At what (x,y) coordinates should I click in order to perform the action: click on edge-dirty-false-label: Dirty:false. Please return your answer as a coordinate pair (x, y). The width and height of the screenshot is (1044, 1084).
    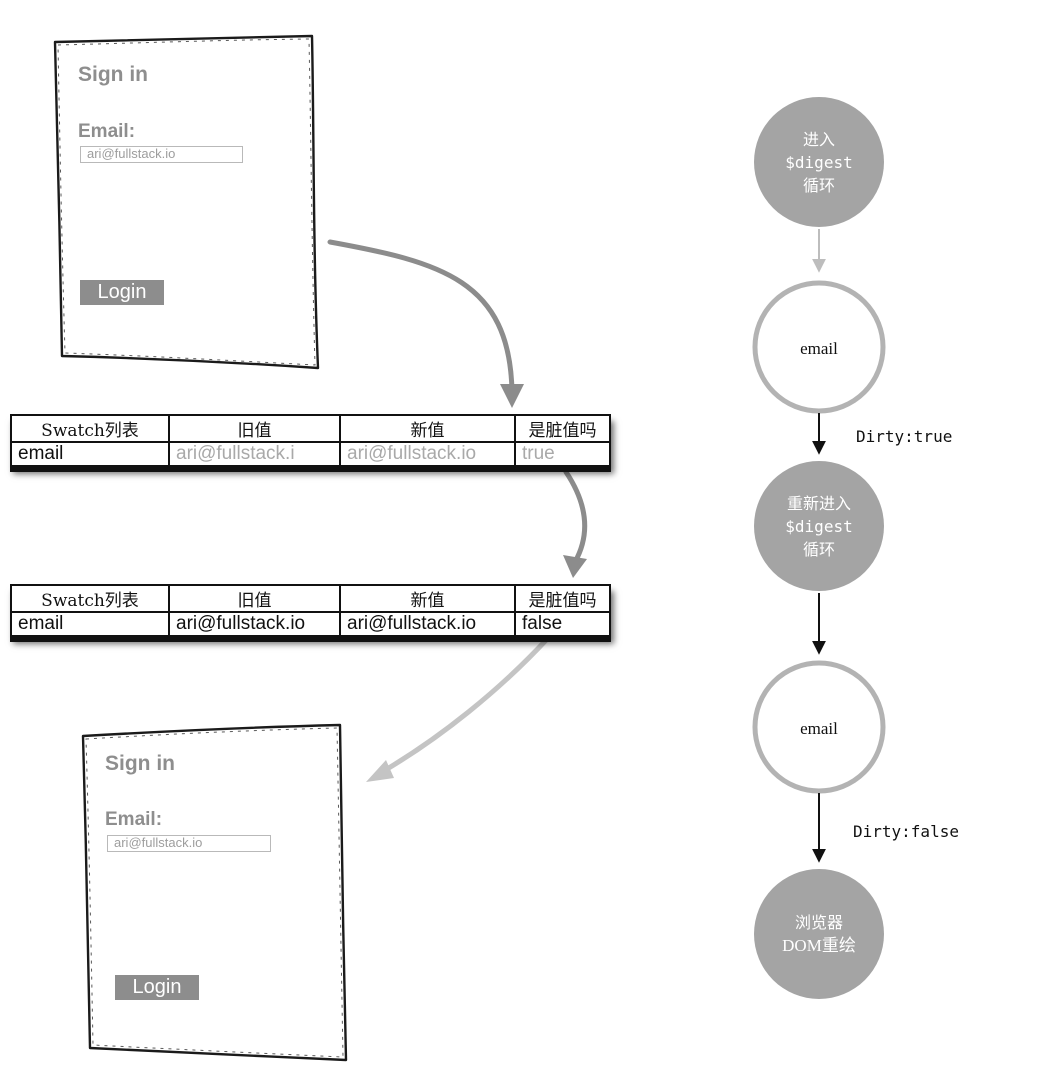
    Looking at the image, I should click on (906, 831).